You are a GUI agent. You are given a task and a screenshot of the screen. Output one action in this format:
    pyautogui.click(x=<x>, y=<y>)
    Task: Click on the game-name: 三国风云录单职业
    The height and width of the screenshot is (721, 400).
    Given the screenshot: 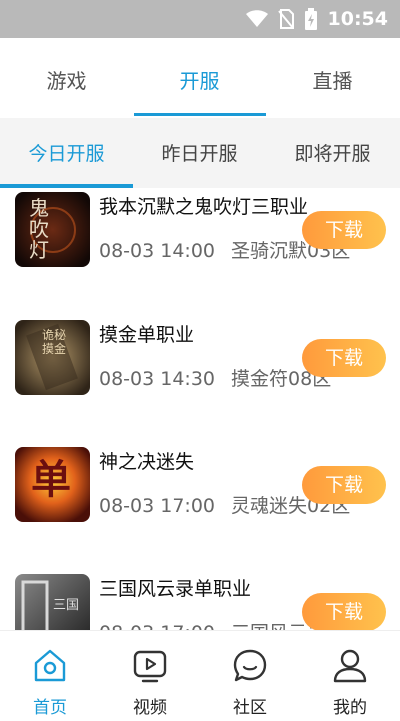 What is the action you would take?
    pyautogui.click(x=175, y=589)
    